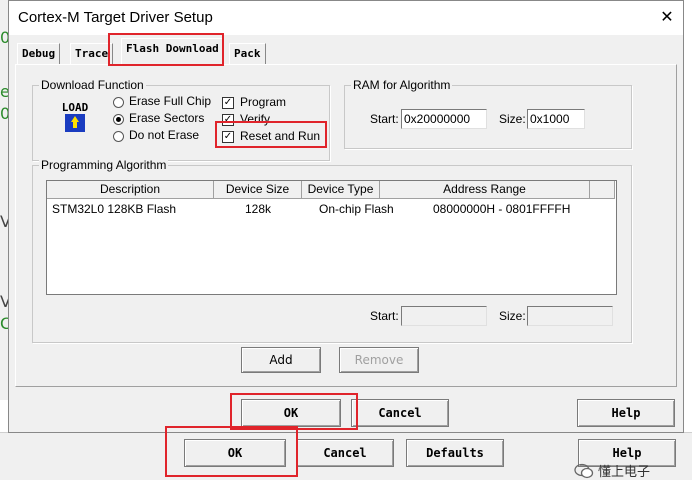 The width and height of the screenshot is (692, 502). I want to click on bg-glyph: C, so click(4, 324).